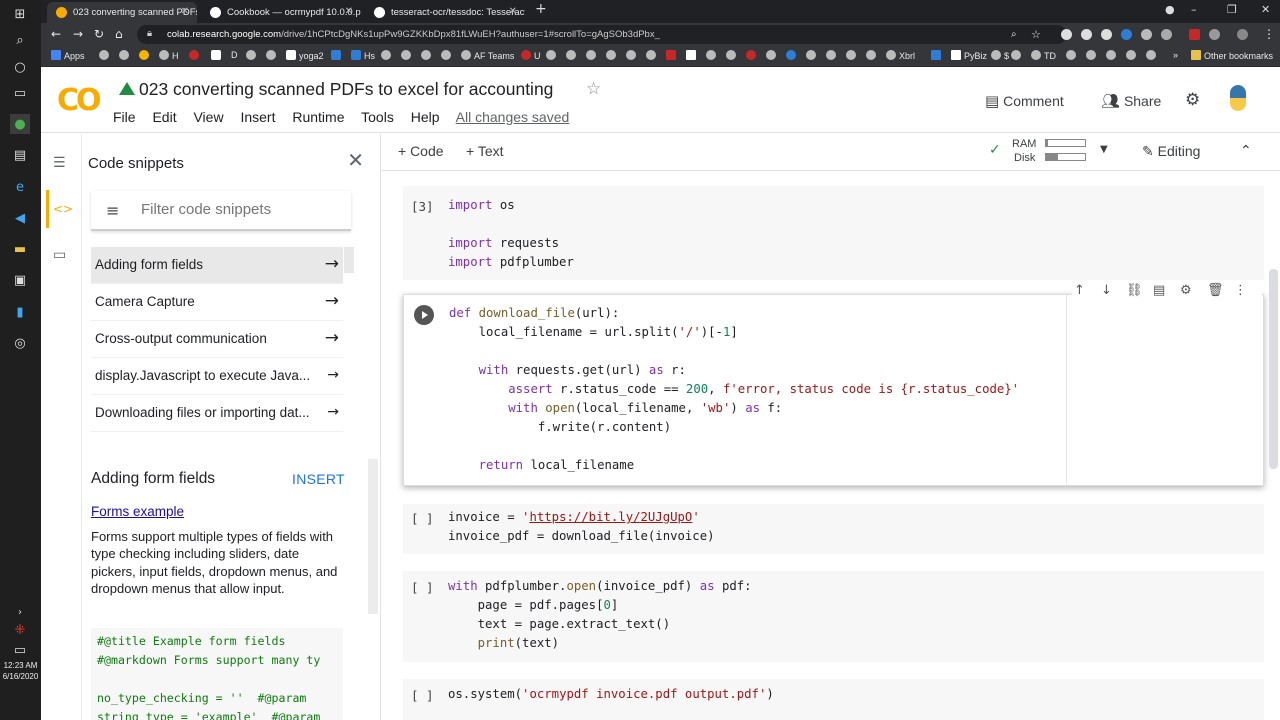 This screenshot has height=720, width=1280. I want to click on snippet-item: Cross-output communication →, so click(217, 339).